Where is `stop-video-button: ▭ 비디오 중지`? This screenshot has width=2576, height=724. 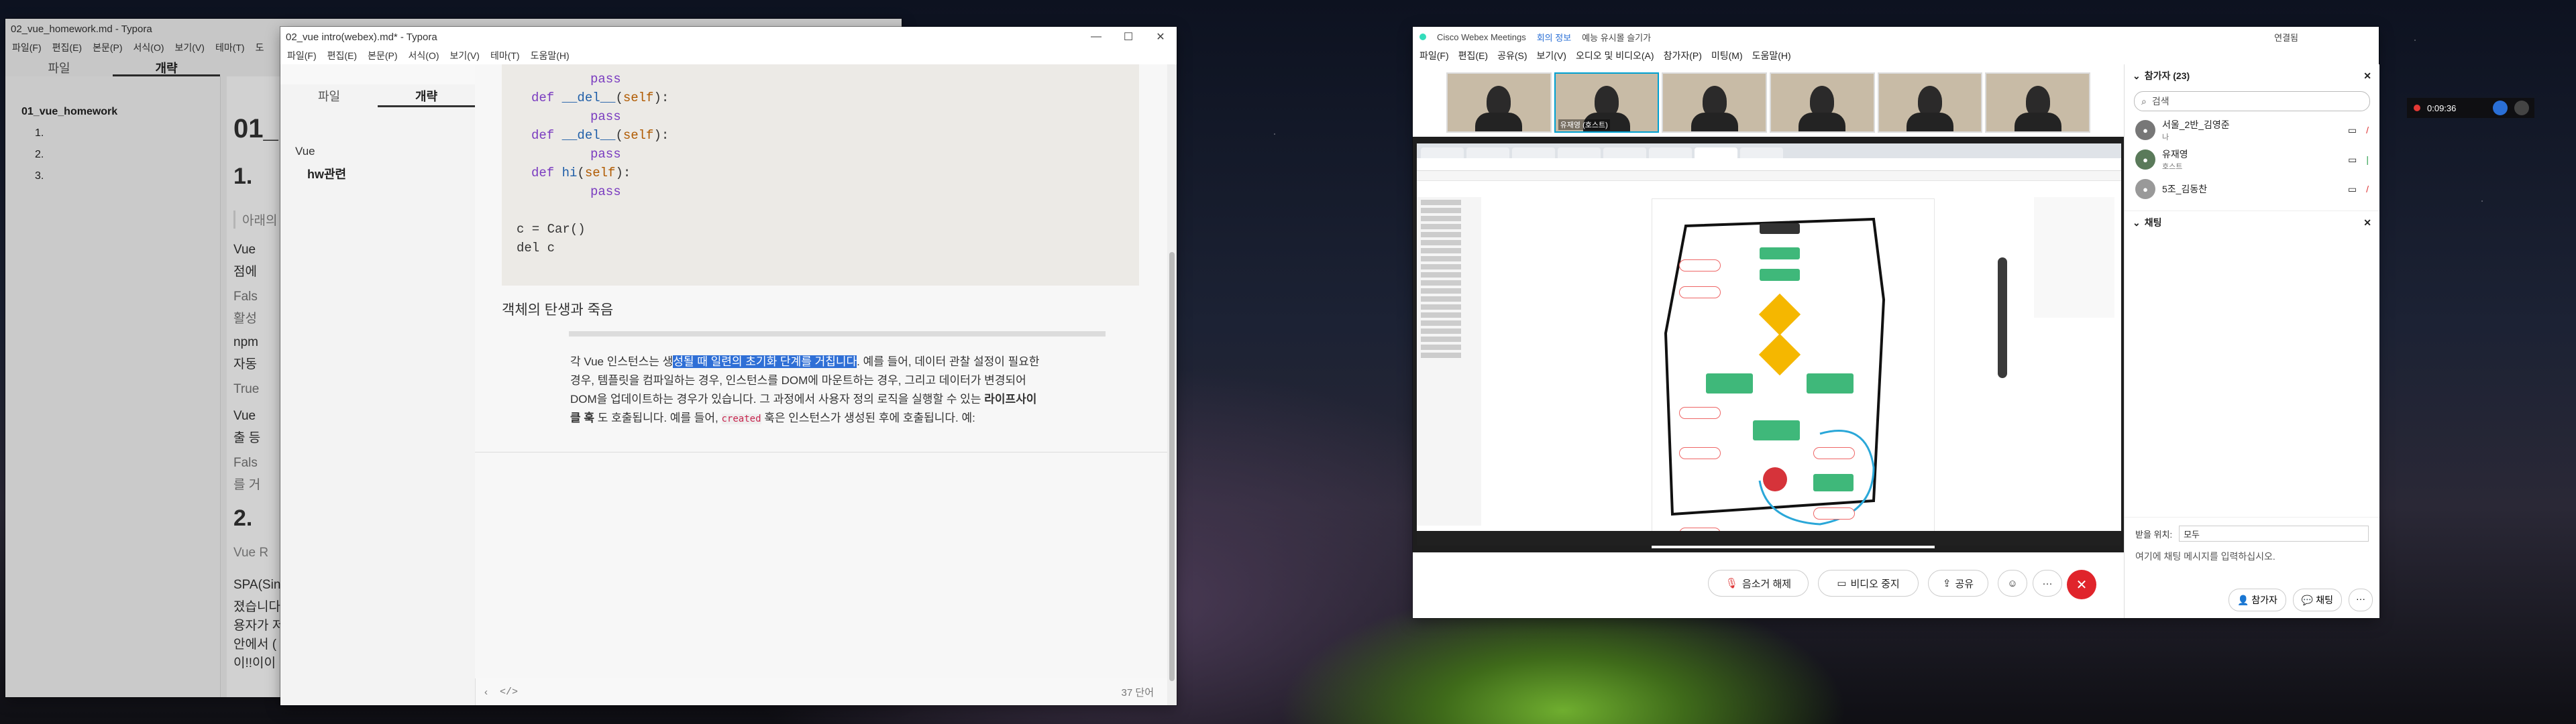
stop-video-button: ▭ 비디오 중지 is located at coordinates (1868, 583).